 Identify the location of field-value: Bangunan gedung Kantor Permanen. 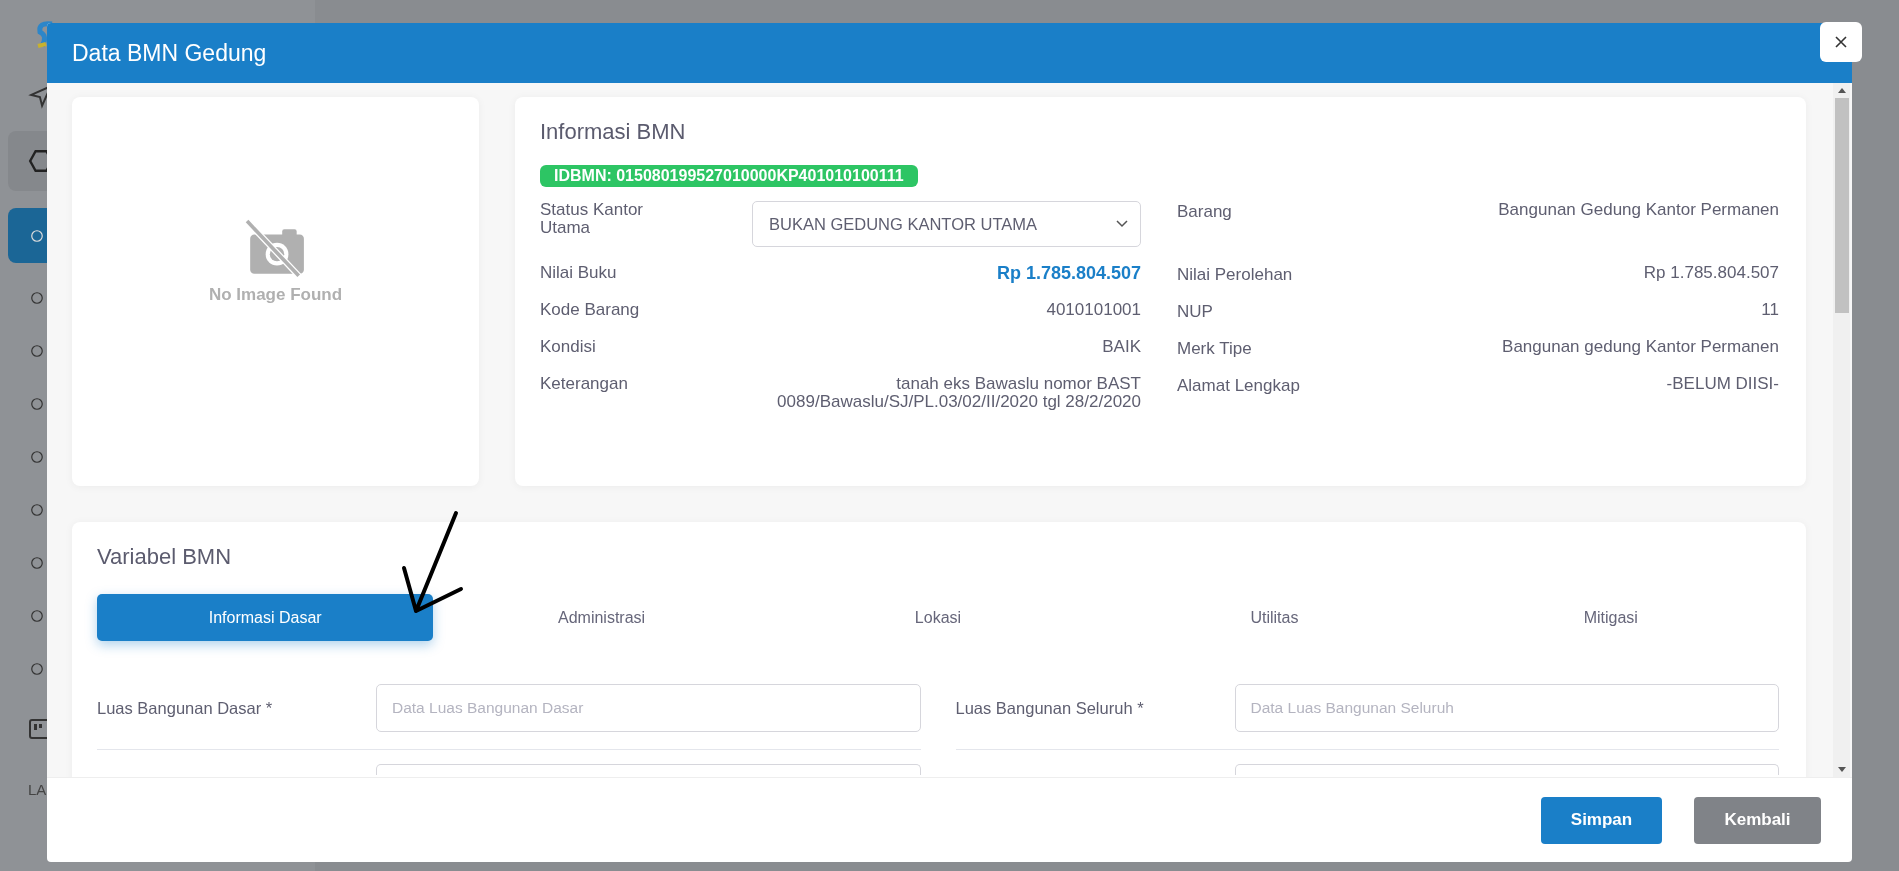
(1640, 347).